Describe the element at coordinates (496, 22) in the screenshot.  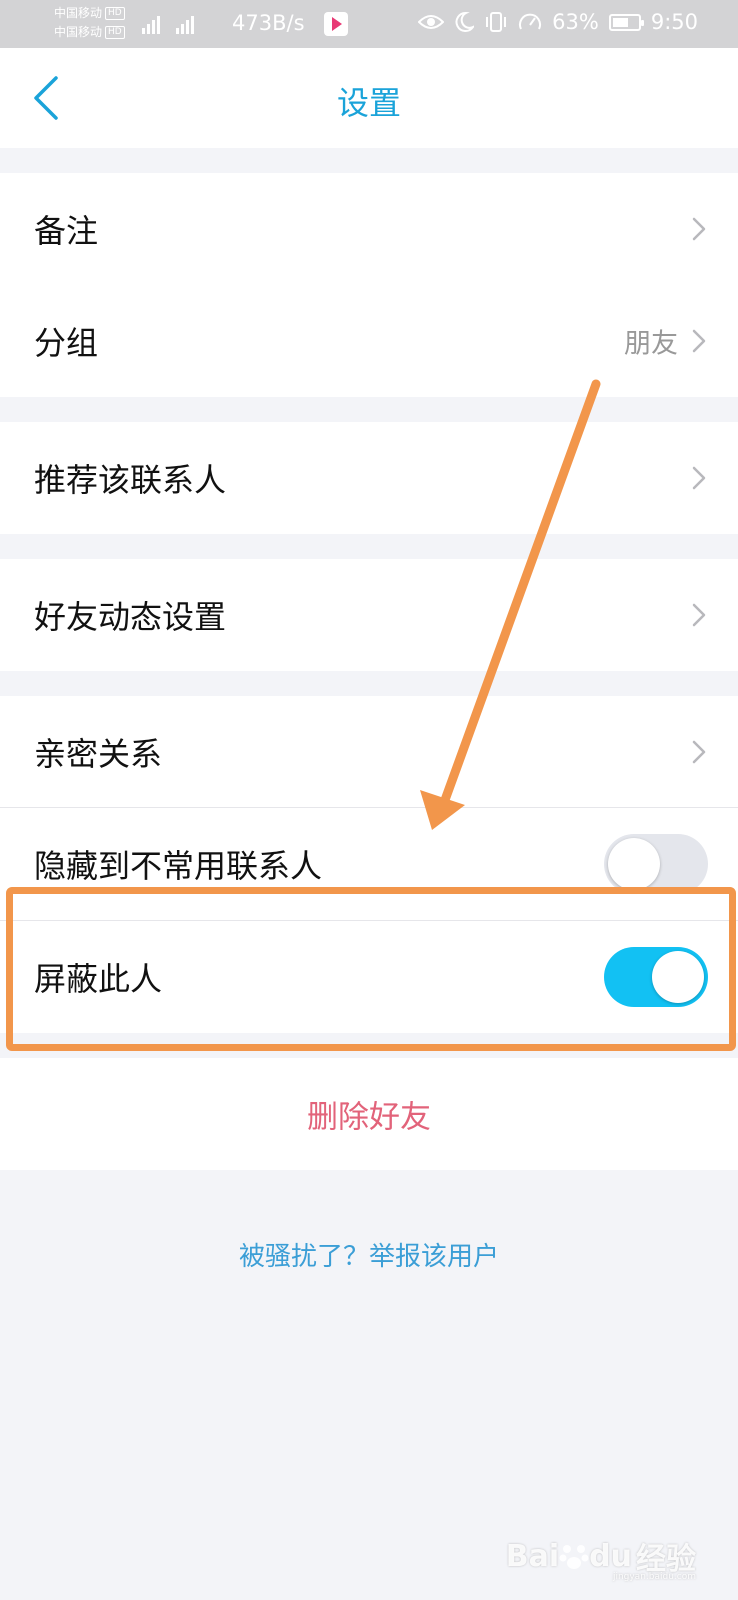
I see `vibrate-icon` at that location.